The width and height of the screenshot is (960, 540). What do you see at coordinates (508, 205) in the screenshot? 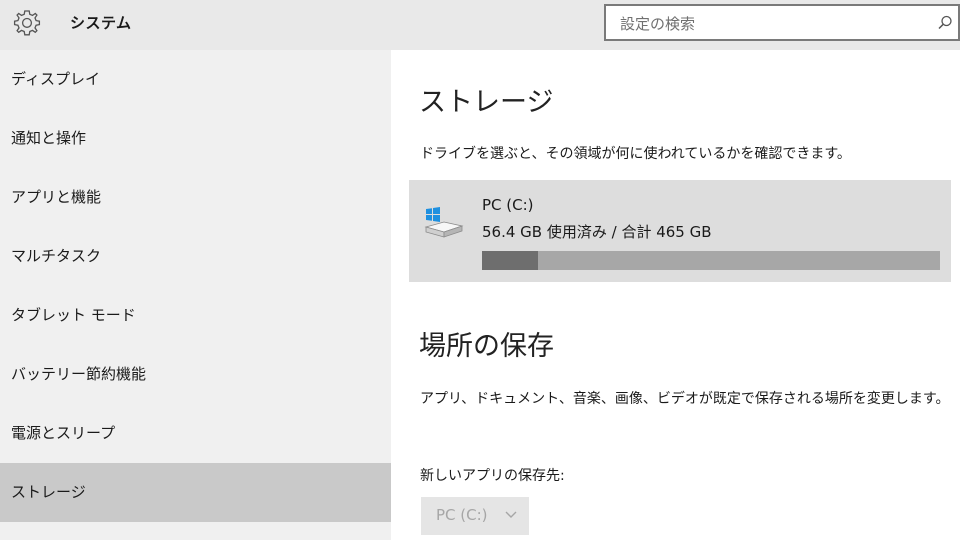
I see `drive-name: PC (C:)` at bounding box center [508, 205].